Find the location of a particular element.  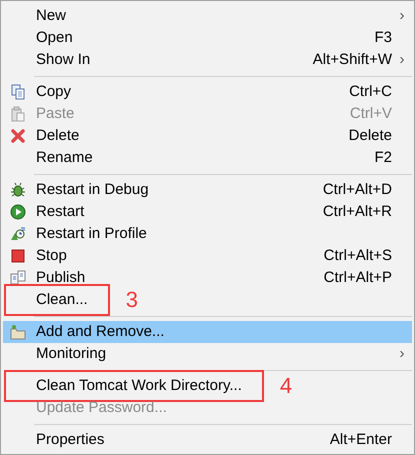

step-number: 3 is located at coordinates (132, 300).